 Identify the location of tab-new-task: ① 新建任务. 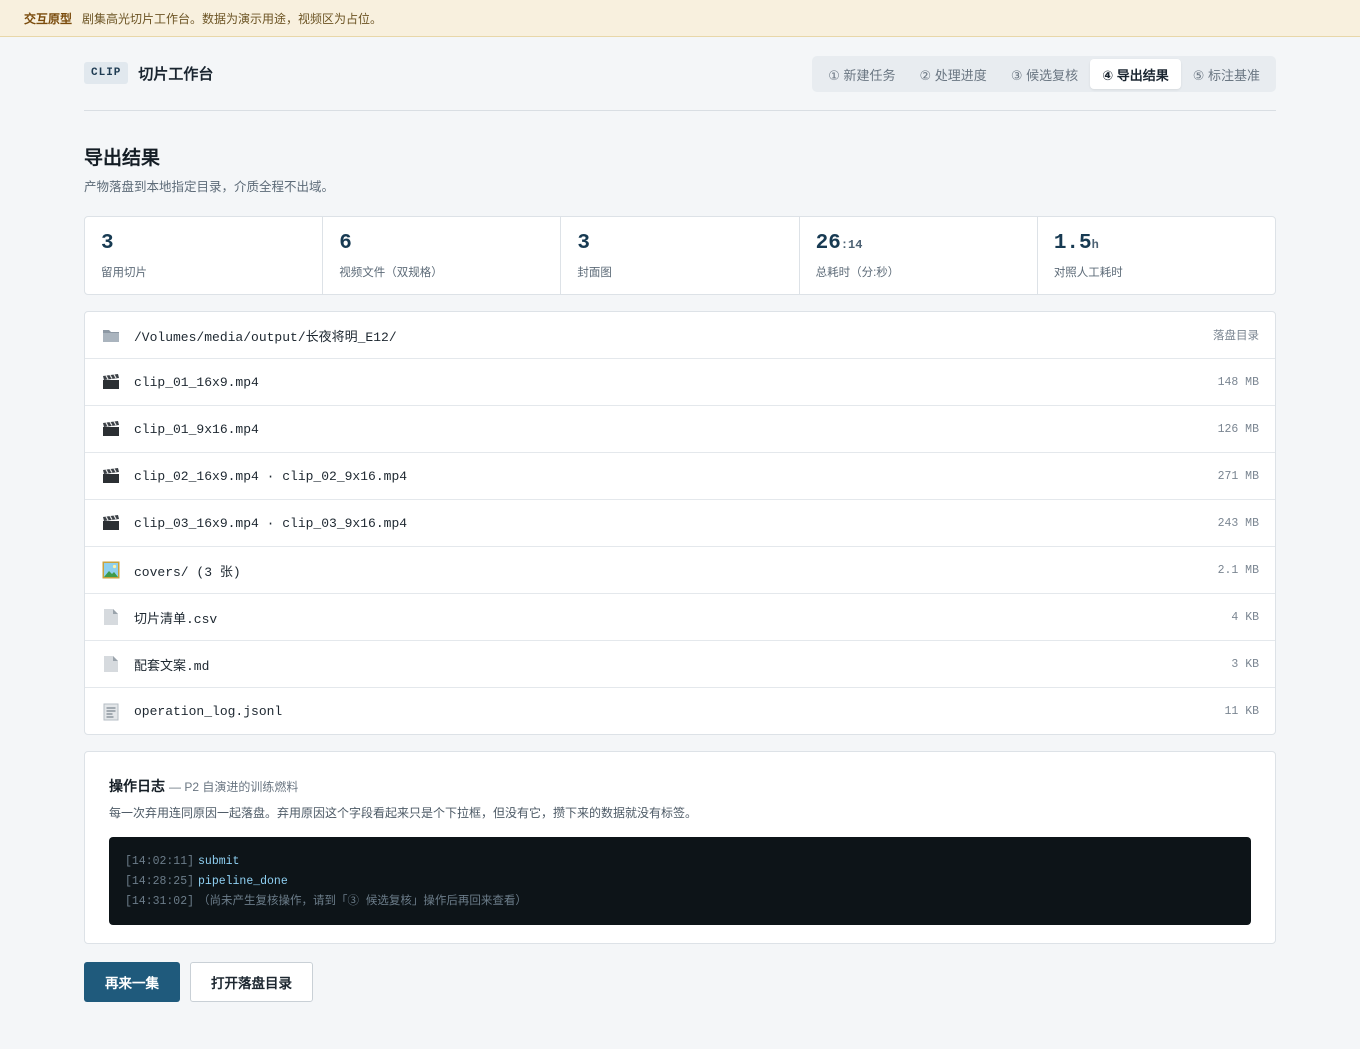
(861, 74).